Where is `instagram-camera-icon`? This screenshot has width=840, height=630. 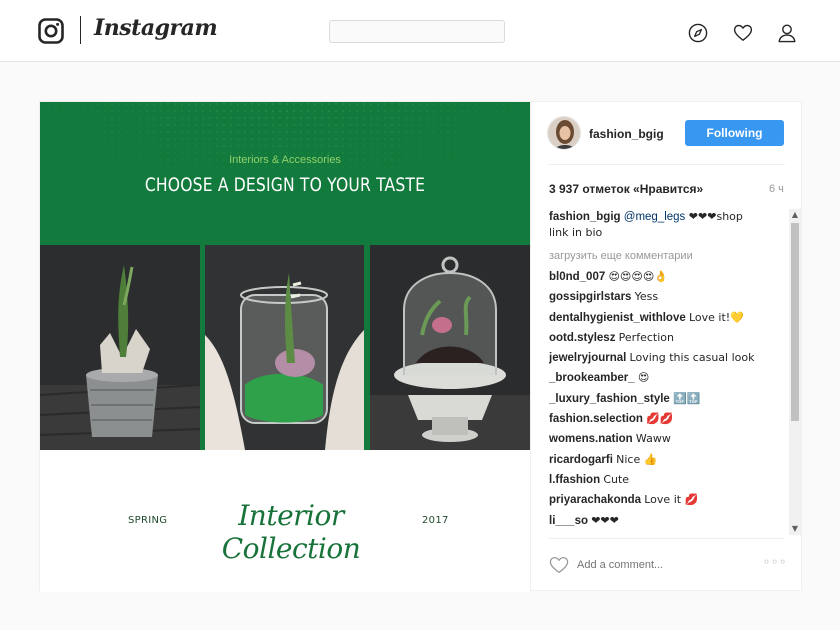
instagram-camera-icon is located at coordinates (51, 31).